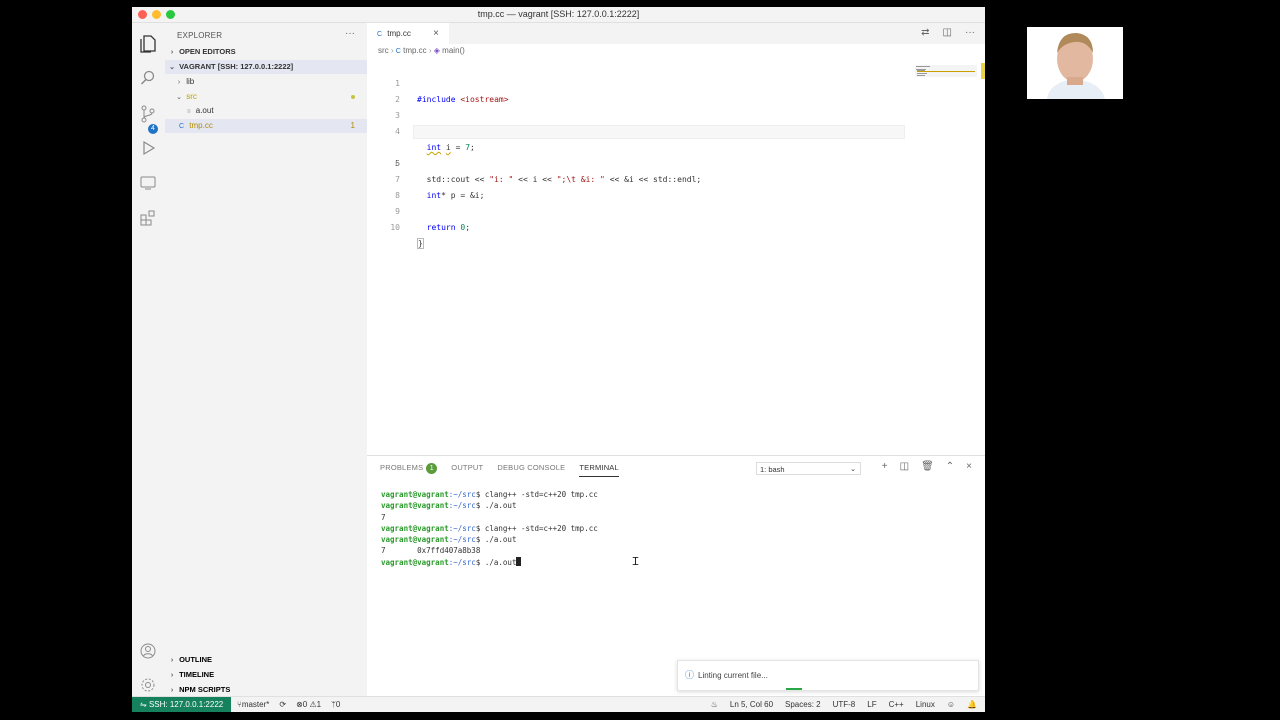 This screenshot has width=1280, height=720. Describe the element at coordinates (383, 517) in the screenshot. I see `terminal-line: 7` at that location.